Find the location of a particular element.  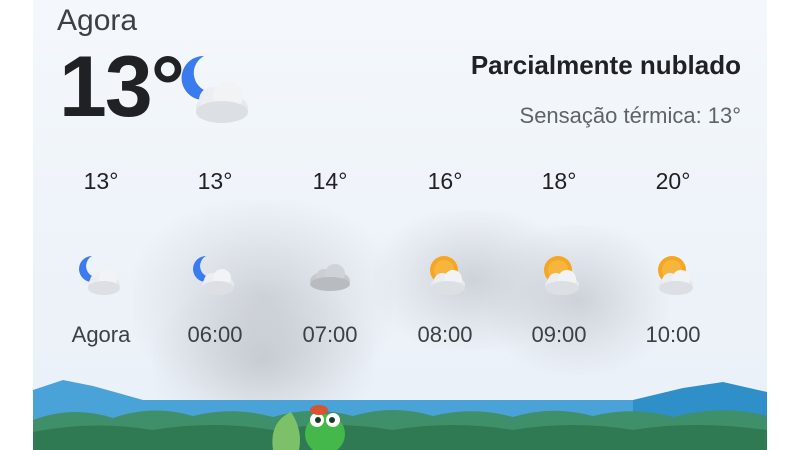

hour-time: 06:00 is located at coordinates (215, 334).